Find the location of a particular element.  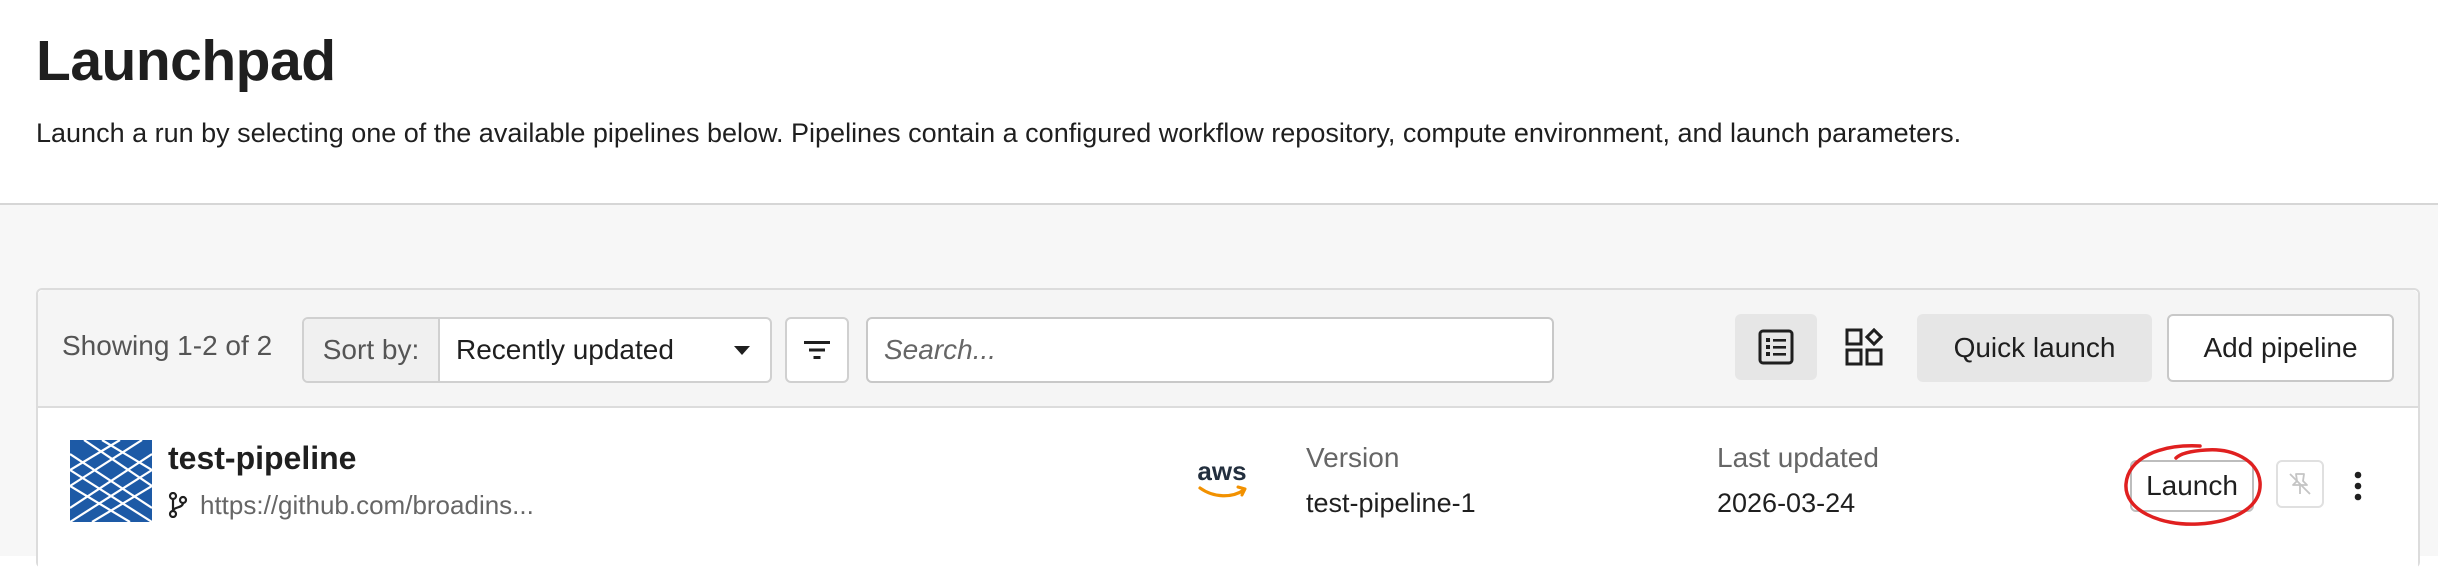

results-count: Showing 1-2 of 2 is located at coordinates (167, 345).